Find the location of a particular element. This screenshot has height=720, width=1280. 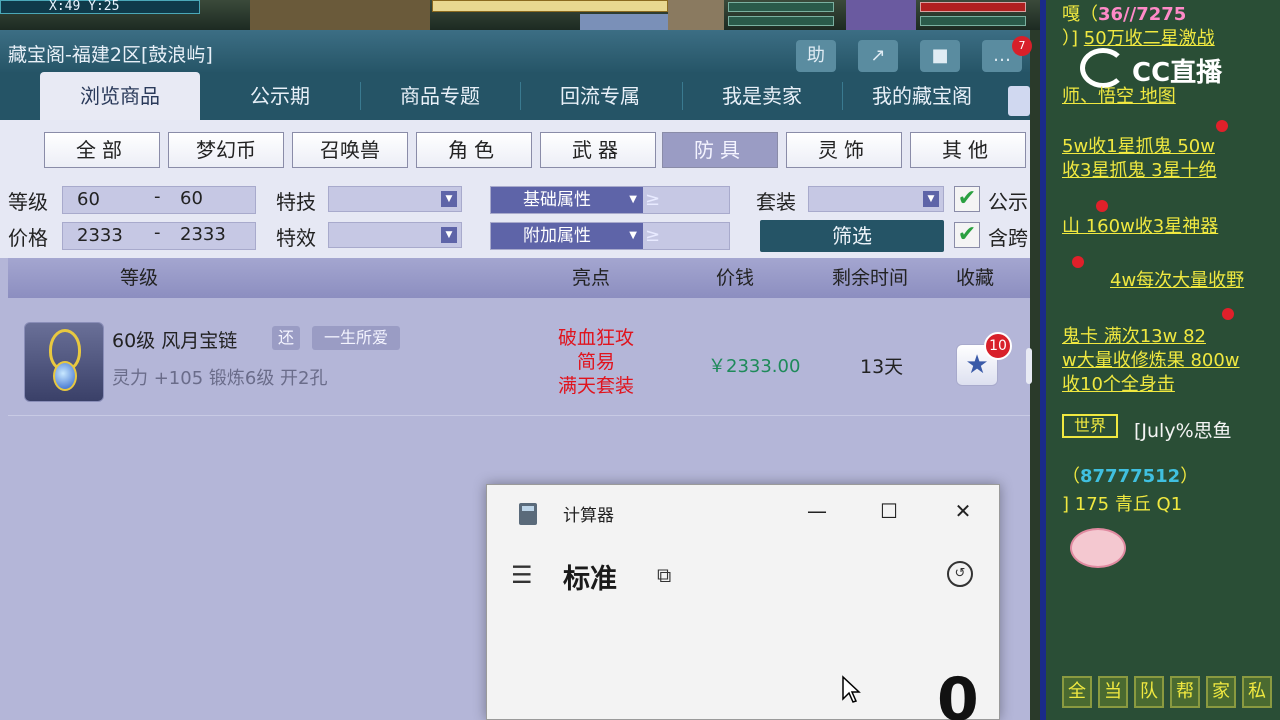

category-weapons: 武器 is located at coordinates (598, 150).